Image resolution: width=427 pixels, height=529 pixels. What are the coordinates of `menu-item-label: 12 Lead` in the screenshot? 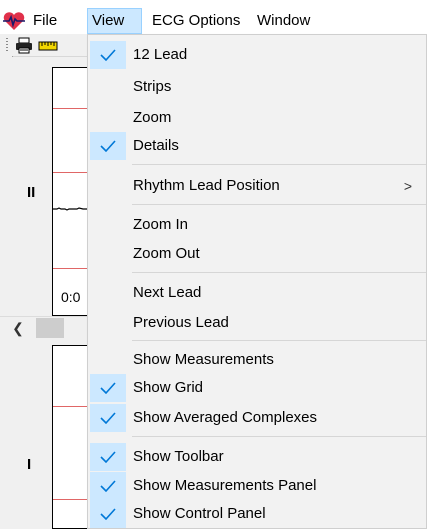 It's located at (160, 54).